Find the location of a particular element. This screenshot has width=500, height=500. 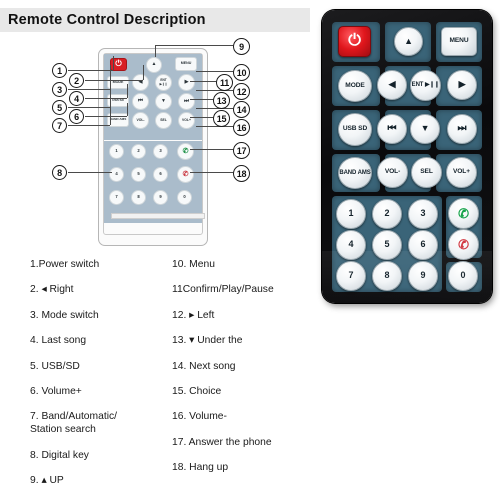

legend-item-8: 8. Digital key is located at coordinates (59, 455).